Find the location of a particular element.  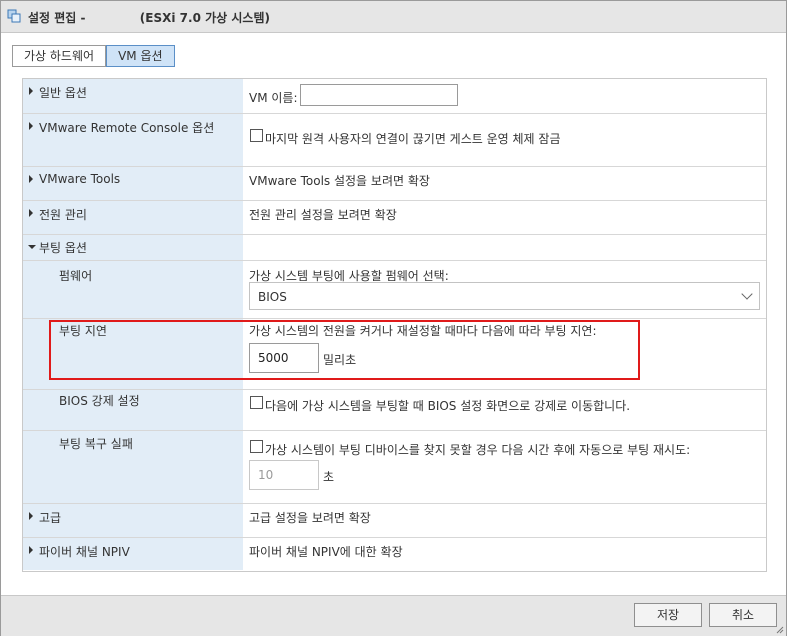

row-general-options: 일반 옵션 VM 이름: is located at coordinates (394, 96).